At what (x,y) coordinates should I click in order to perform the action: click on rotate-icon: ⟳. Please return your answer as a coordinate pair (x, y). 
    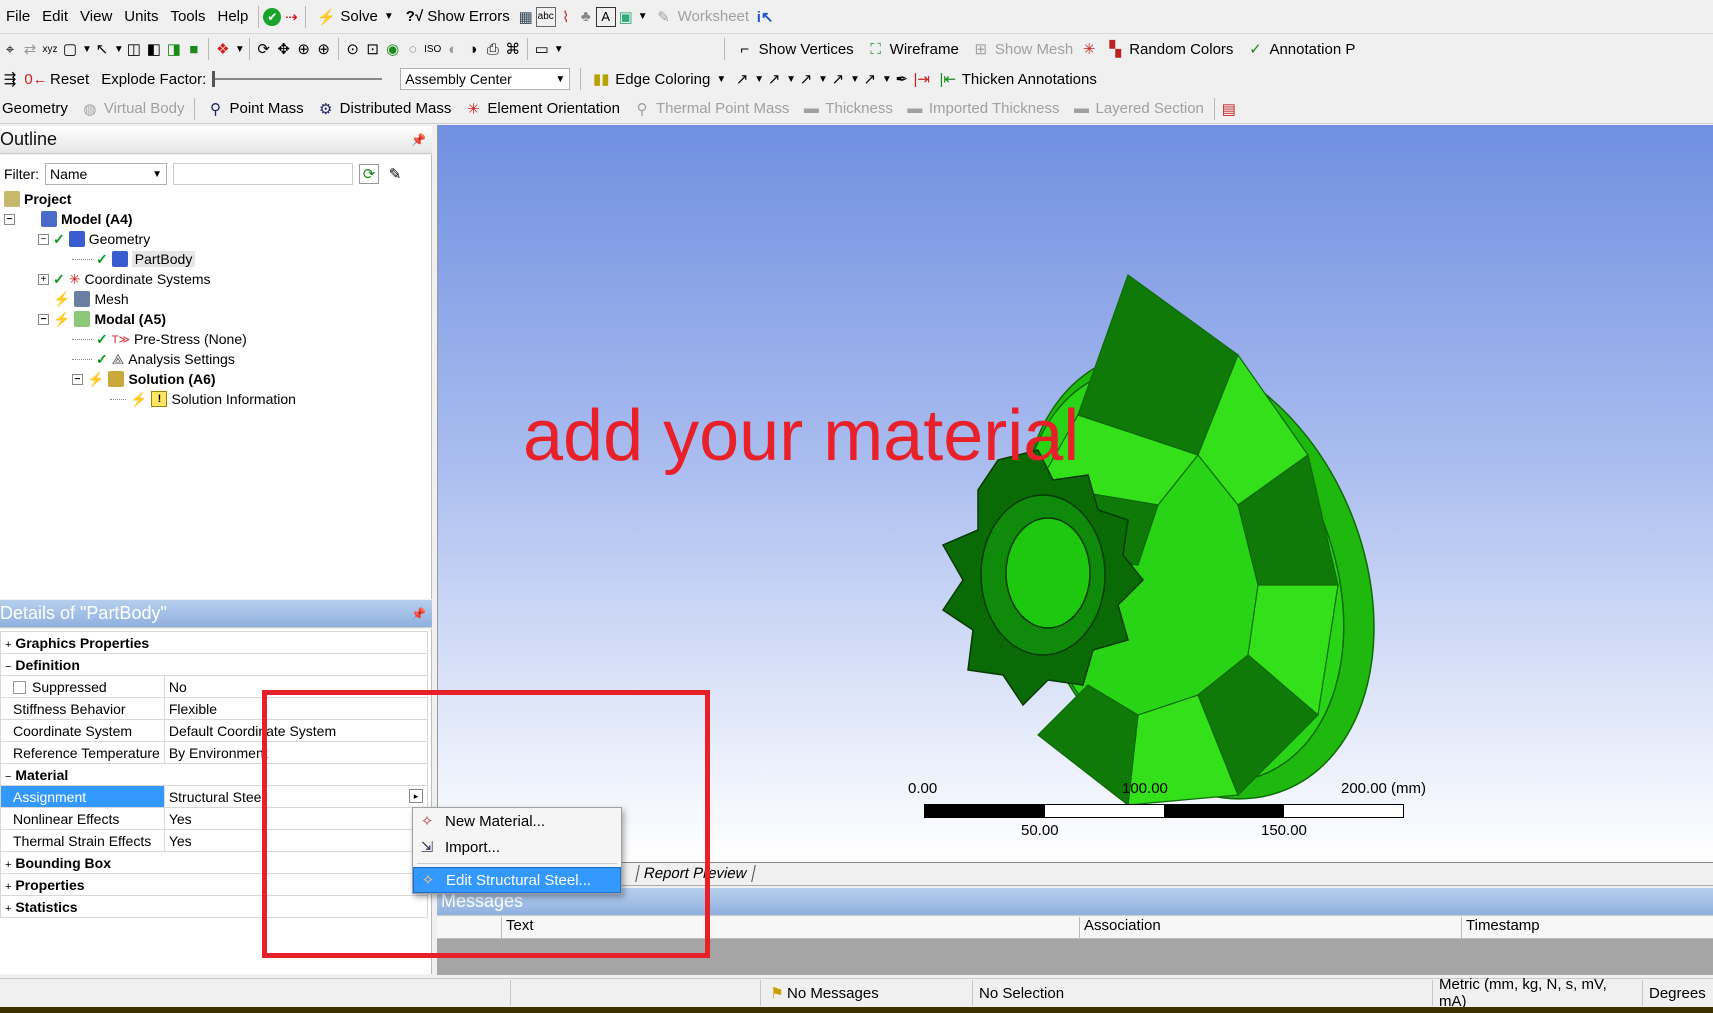
    Looking at the image, I should click on (264, 49).